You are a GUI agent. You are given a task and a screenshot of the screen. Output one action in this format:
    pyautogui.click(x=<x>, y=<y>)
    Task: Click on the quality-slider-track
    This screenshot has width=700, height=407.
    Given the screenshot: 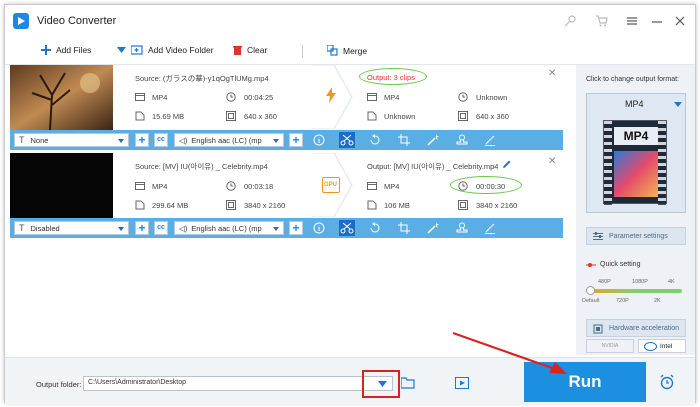 What is the action you would take?
    pyautogui.click(x=636, y=291)
    